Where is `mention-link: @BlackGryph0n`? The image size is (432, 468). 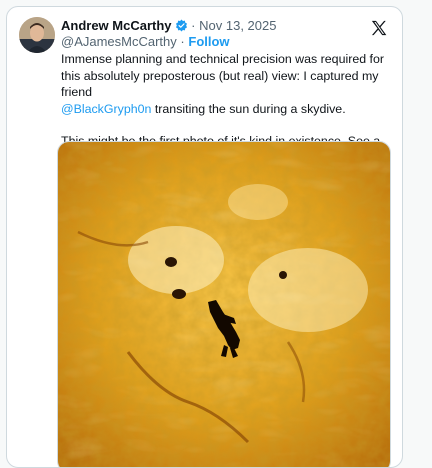
mention-link: @BlackGryph0n is located at coordinates (106, 109).